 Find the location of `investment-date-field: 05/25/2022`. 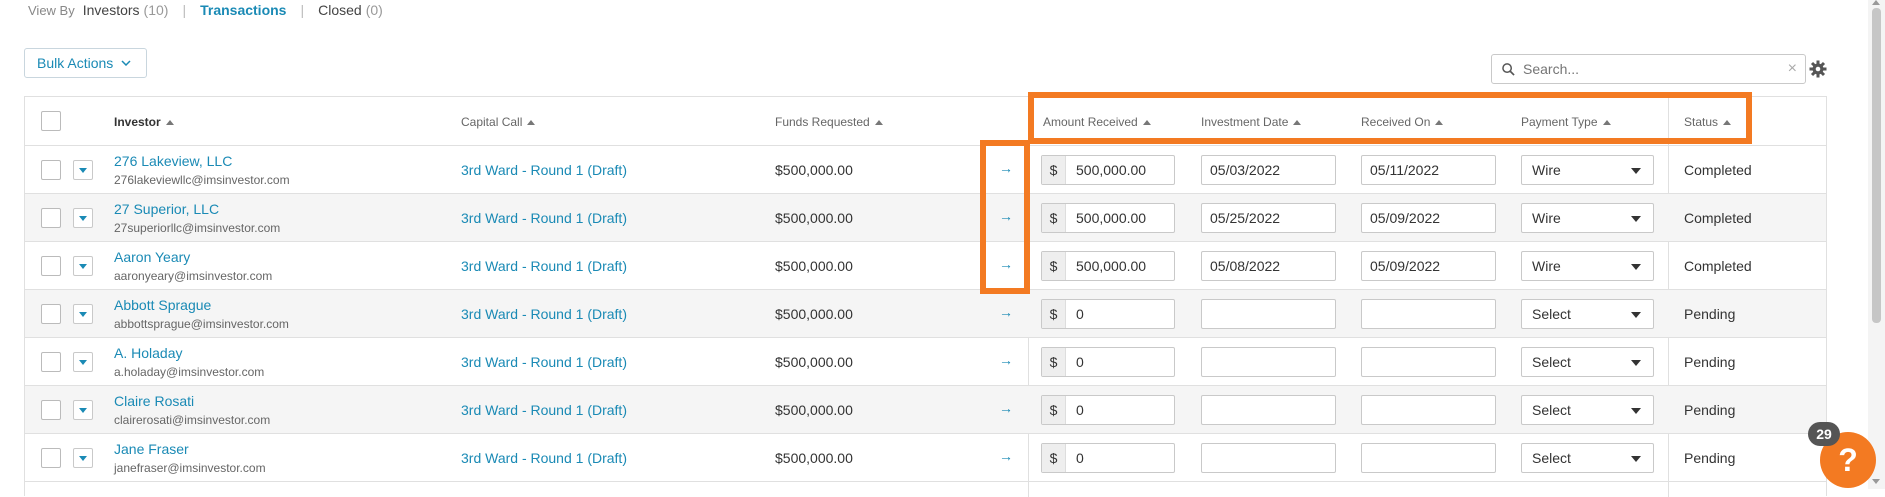

investment-date-field: 05/25/2022 is located at coordinates (1268, 218).